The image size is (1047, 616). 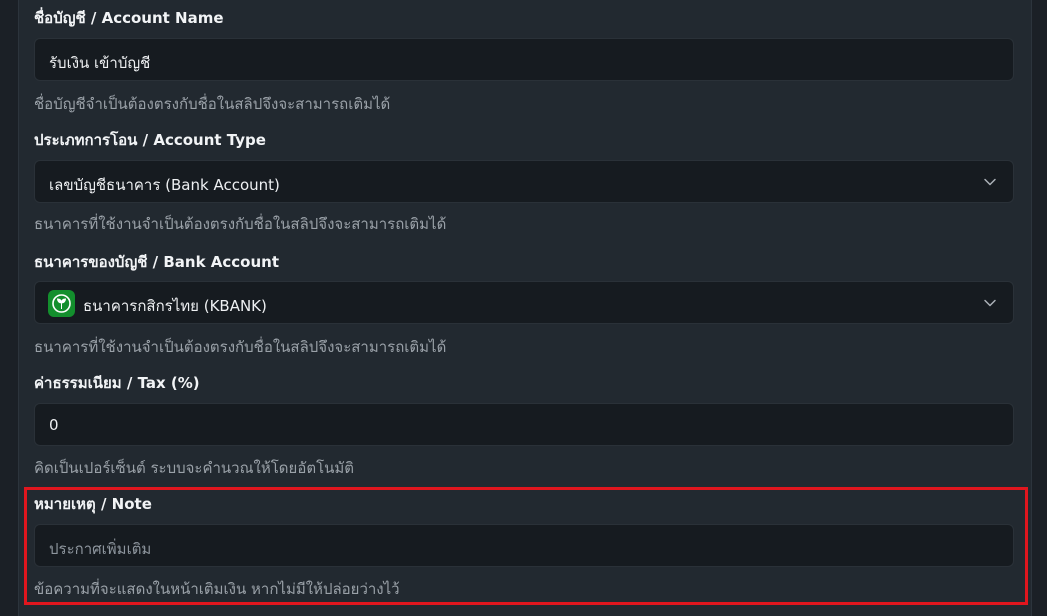 I want to click on account-type-label: ประเภทการโอน / Account Type, so click(x=150, y=140).